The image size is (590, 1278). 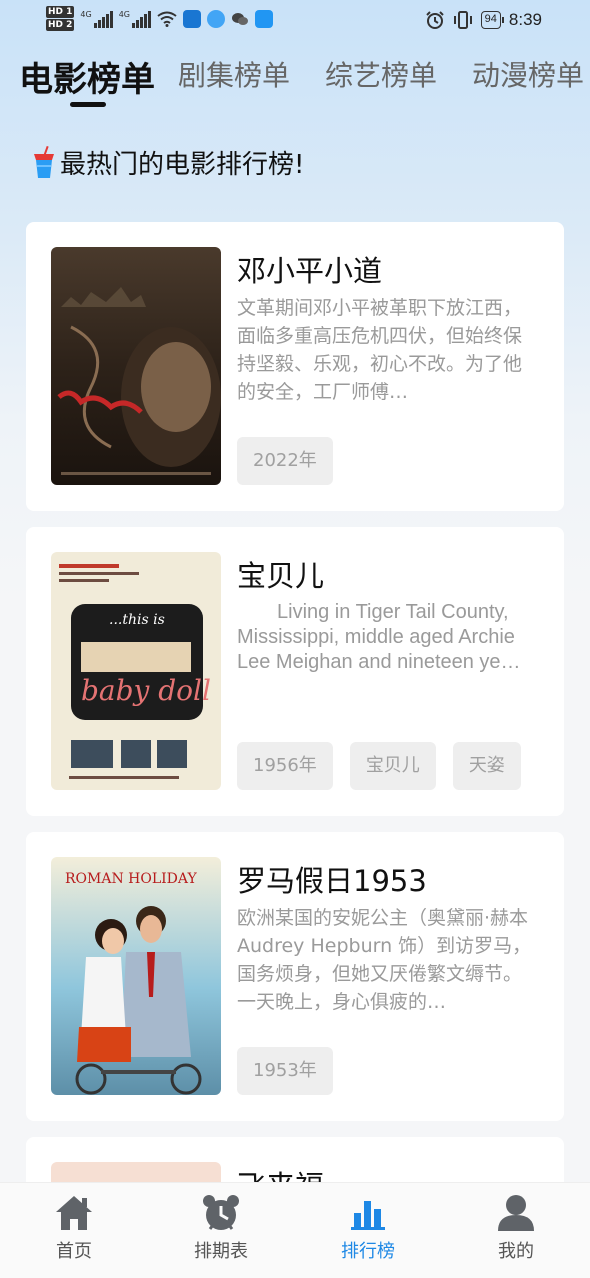 What do you see at coordinates (295, 84) in the screenshot?
I see `category-tabs: 电影榜单 剧集榜单 综艺榜单 动漫榜单` at bounding box center [295, 84].